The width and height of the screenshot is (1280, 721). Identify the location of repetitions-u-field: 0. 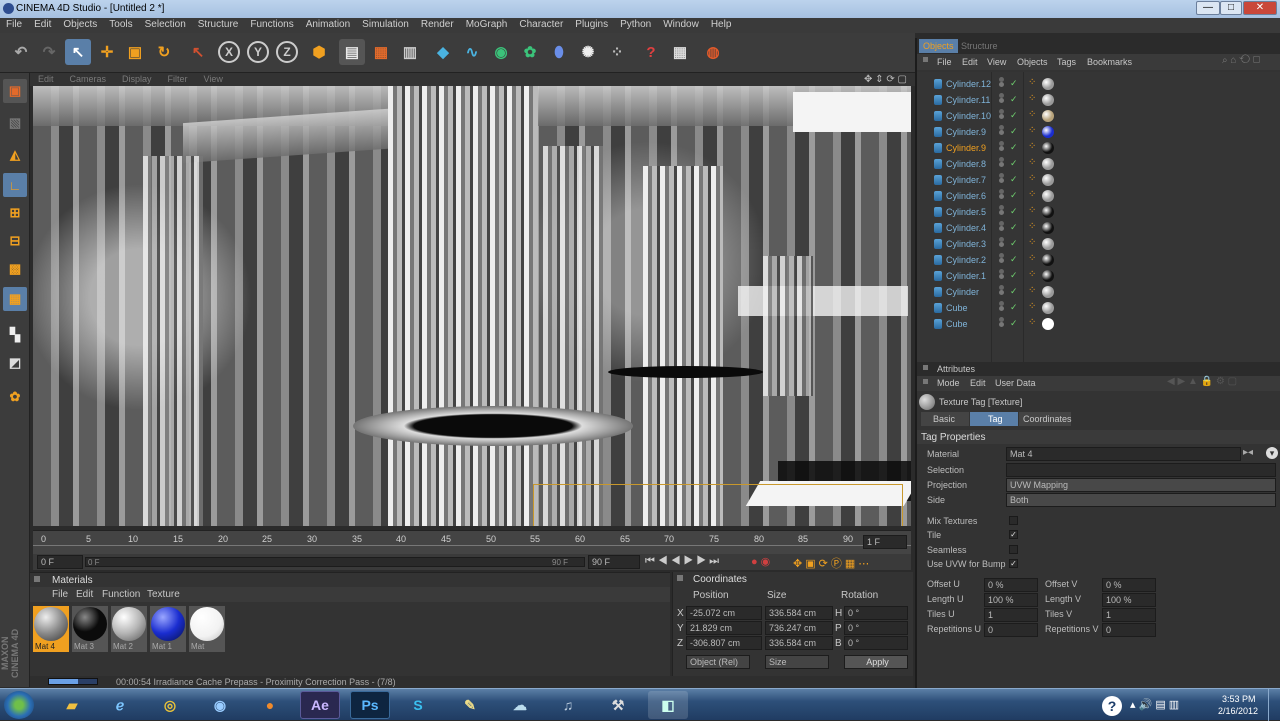
(1011, 630).